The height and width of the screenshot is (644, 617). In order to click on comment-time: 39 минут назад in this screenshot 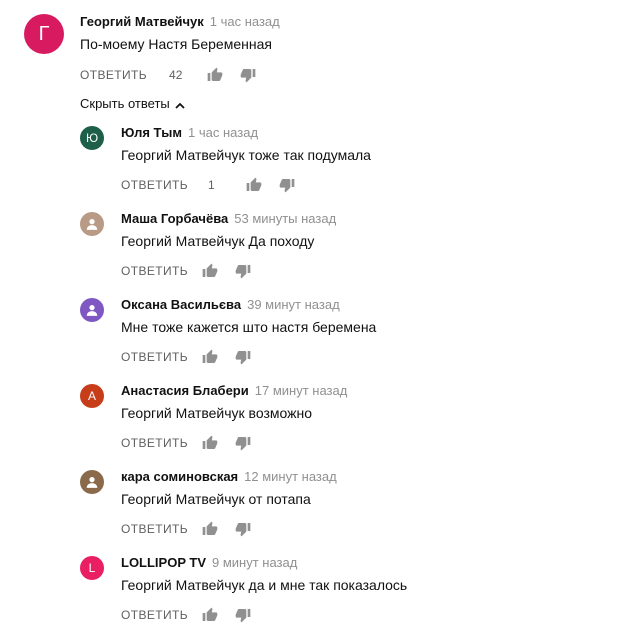, I will do `click(293, 304)`.